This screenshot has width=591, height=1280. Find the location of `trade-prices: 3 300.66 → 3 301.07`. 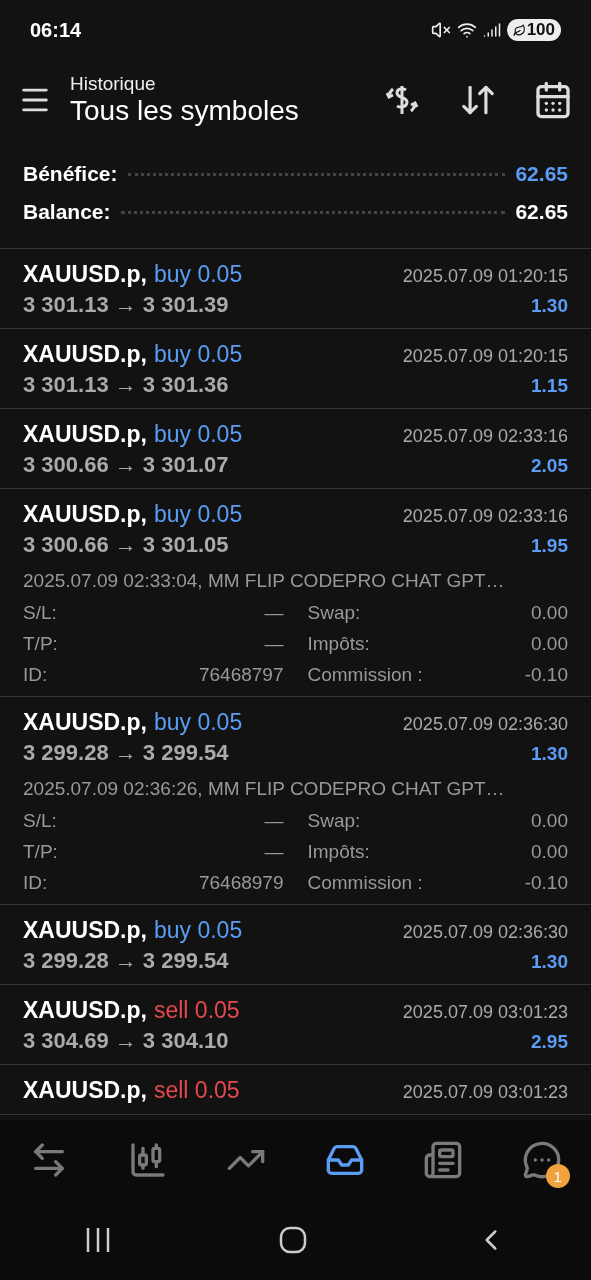

trade-prices: 3 300.66 → 3 301.07 is located at coordinates (126, 465).